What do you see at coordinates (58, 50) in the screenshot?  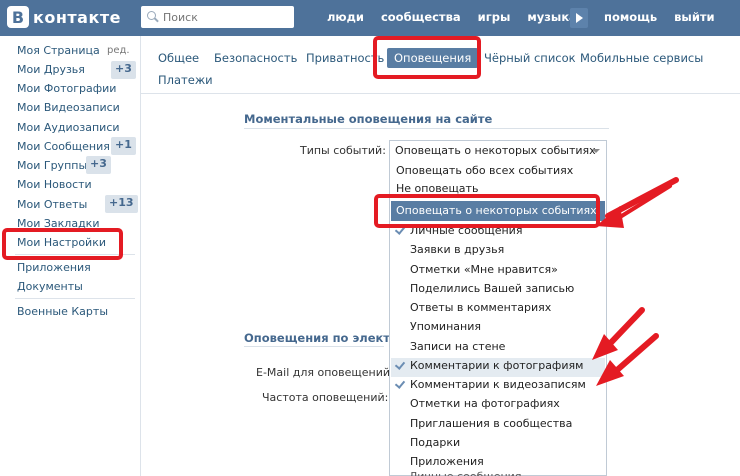 I see `sidebar-item-my-page: Моя Страница` at bounding box center [58, 50].